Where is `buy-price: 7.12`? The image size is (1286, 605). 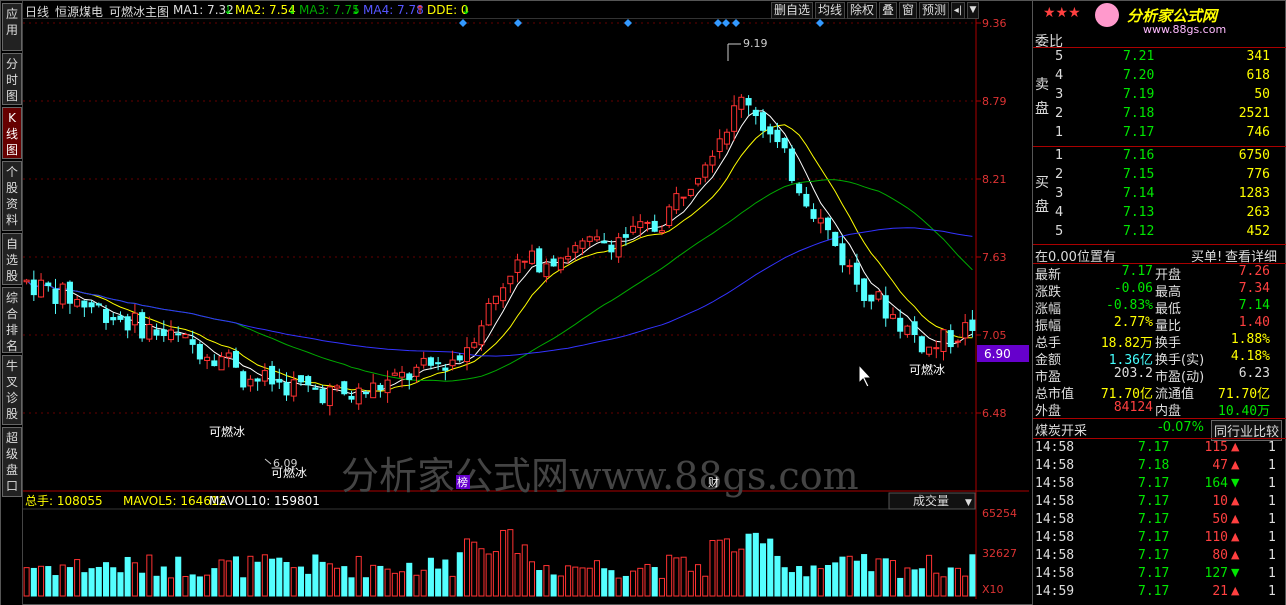
buy-price: 7.12 is located at coordinates (1138, 231).